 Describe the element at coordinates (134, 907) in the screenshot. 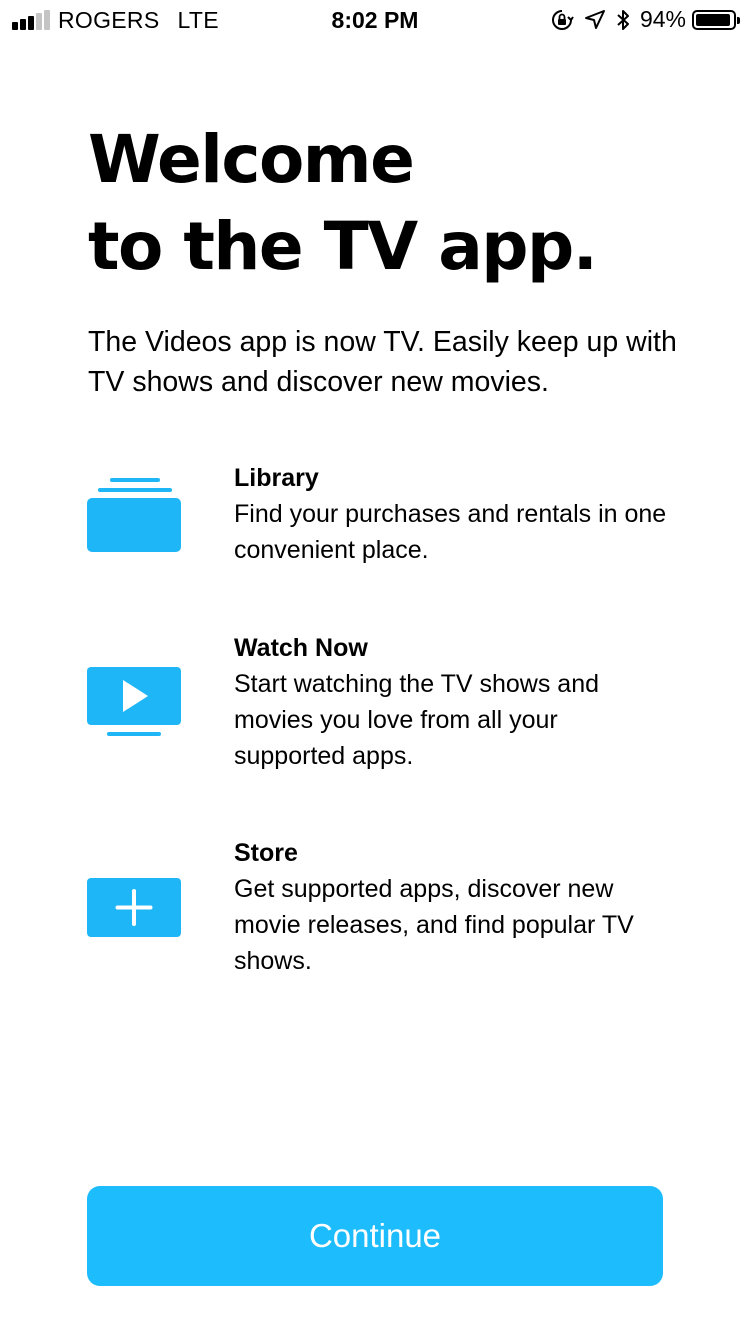

I see `store-plus-icon` at that location.